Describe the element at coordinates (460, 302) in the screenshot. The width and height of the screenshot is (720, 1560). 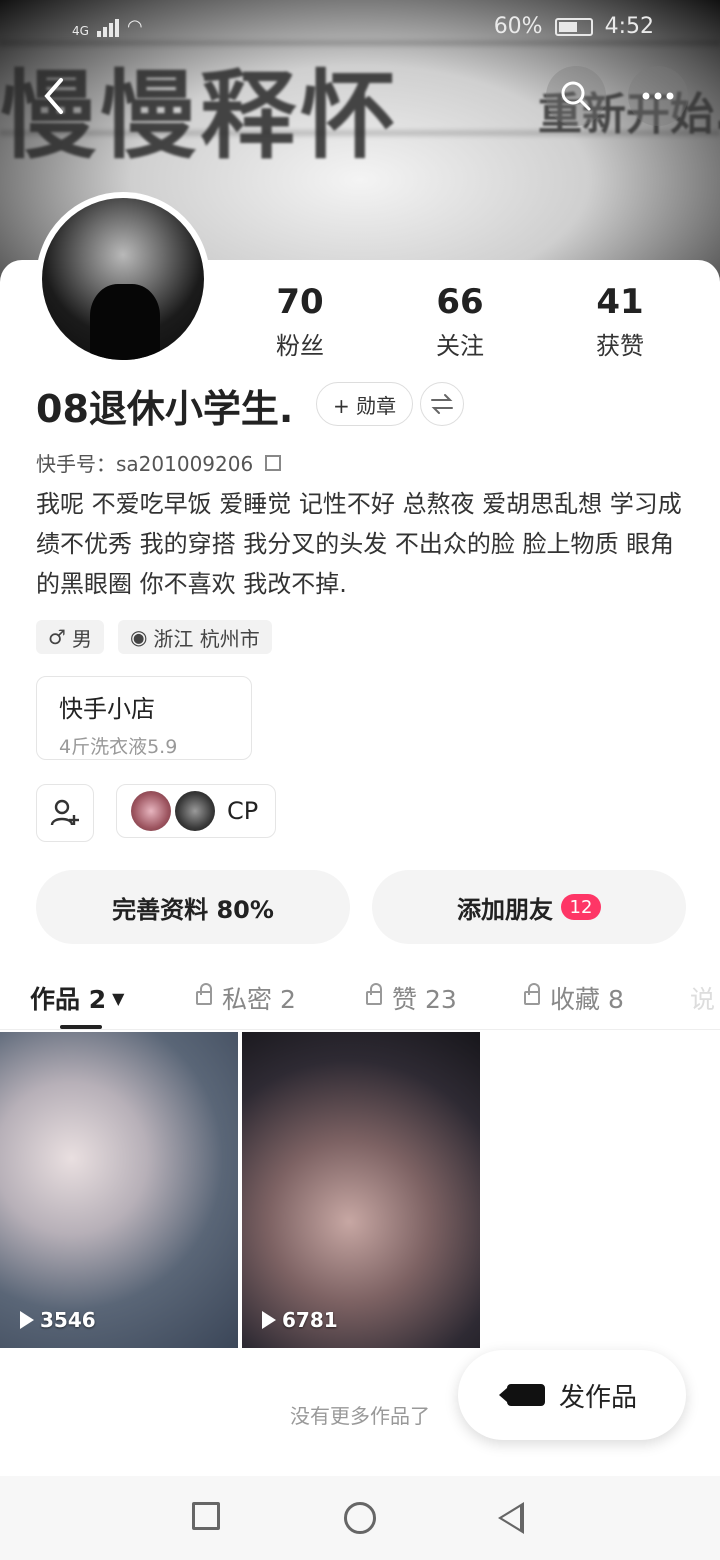
I see `stat-value: 66` at that location.